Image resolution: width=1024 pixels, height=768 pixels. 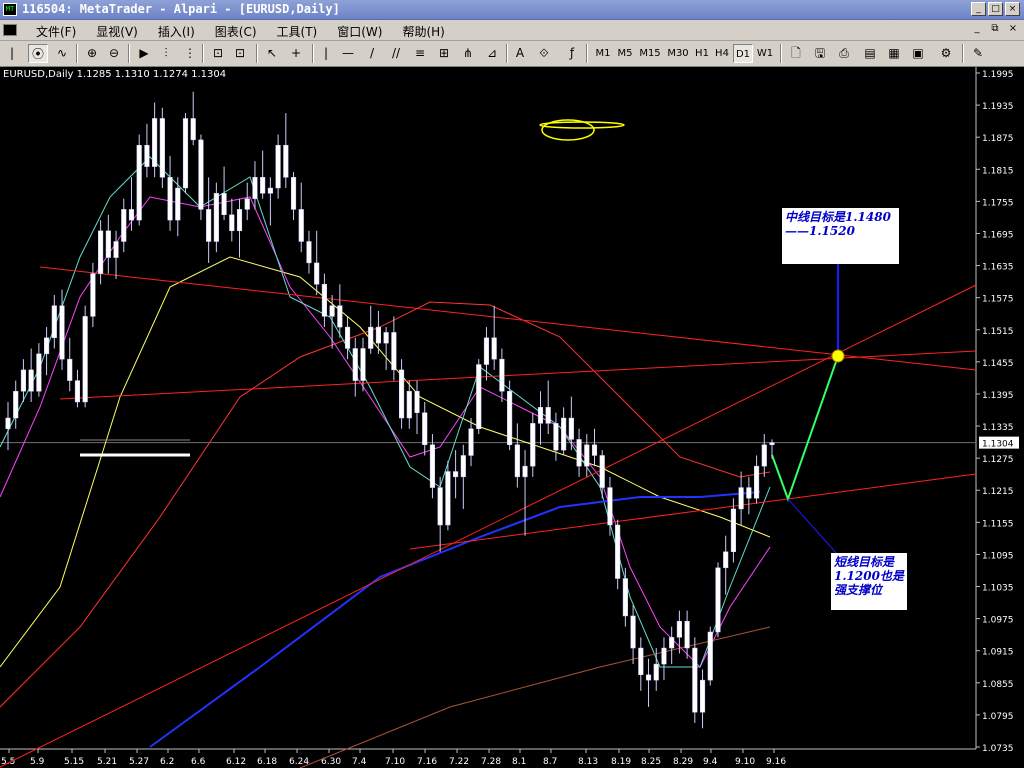 What do you see at coordinates (272, 53) in the screenshot?
I see `cursor-icon: ↖` at bounding box center [272, 53].